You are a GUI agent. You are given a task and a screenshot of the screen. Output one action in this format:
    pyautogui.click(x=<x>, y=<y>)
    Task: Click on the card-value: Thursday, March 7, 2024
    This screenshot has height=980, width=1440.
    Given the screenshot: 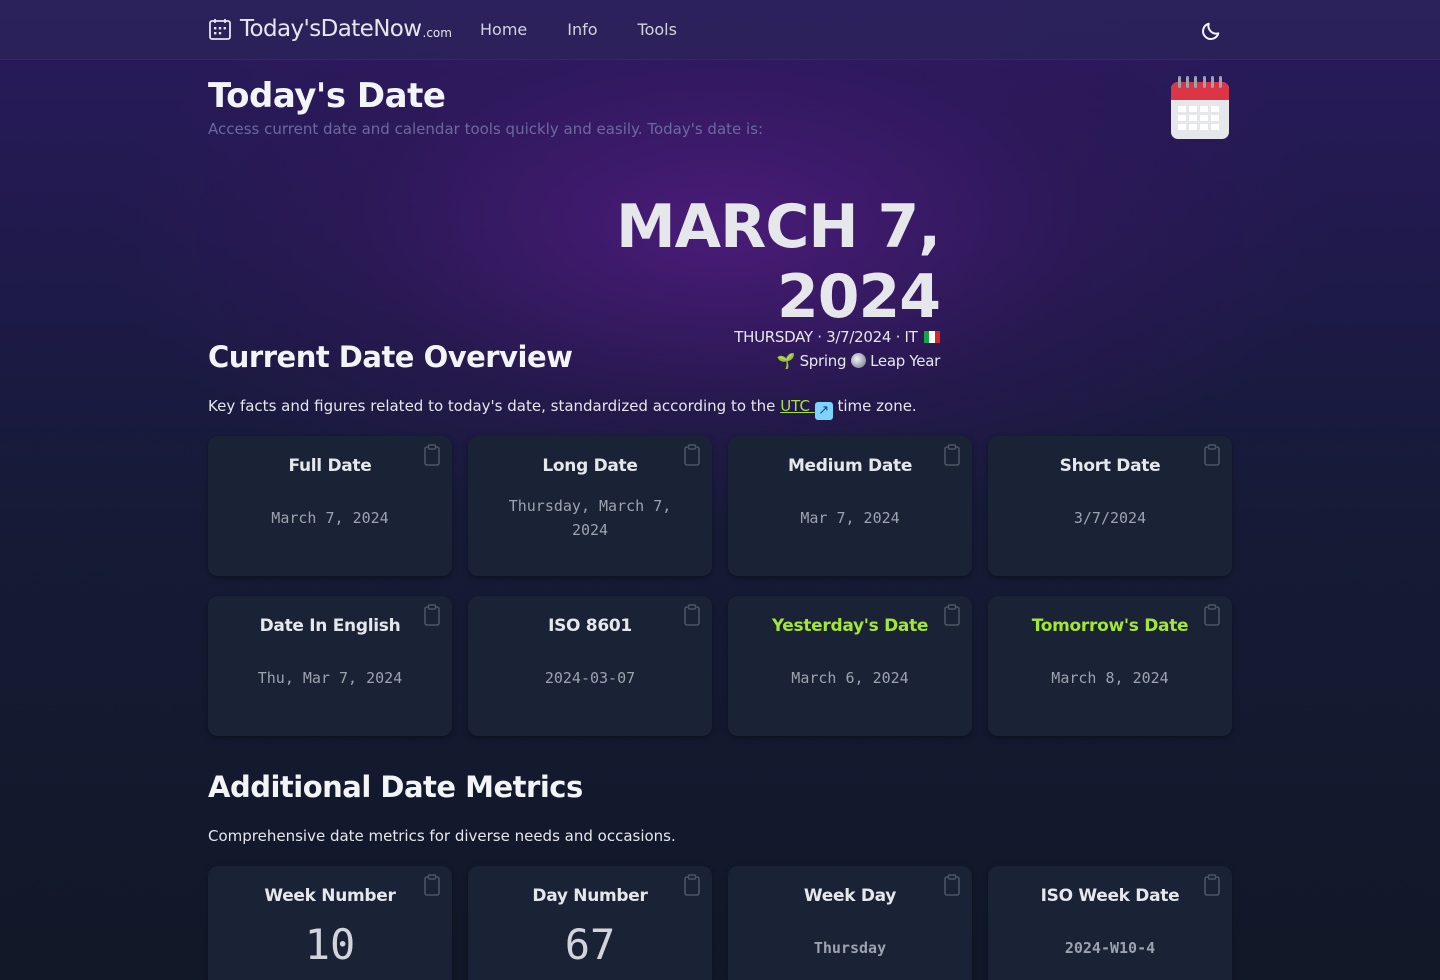 What is the action you would take?
    pyautogui.click(x=590, y=518)
    